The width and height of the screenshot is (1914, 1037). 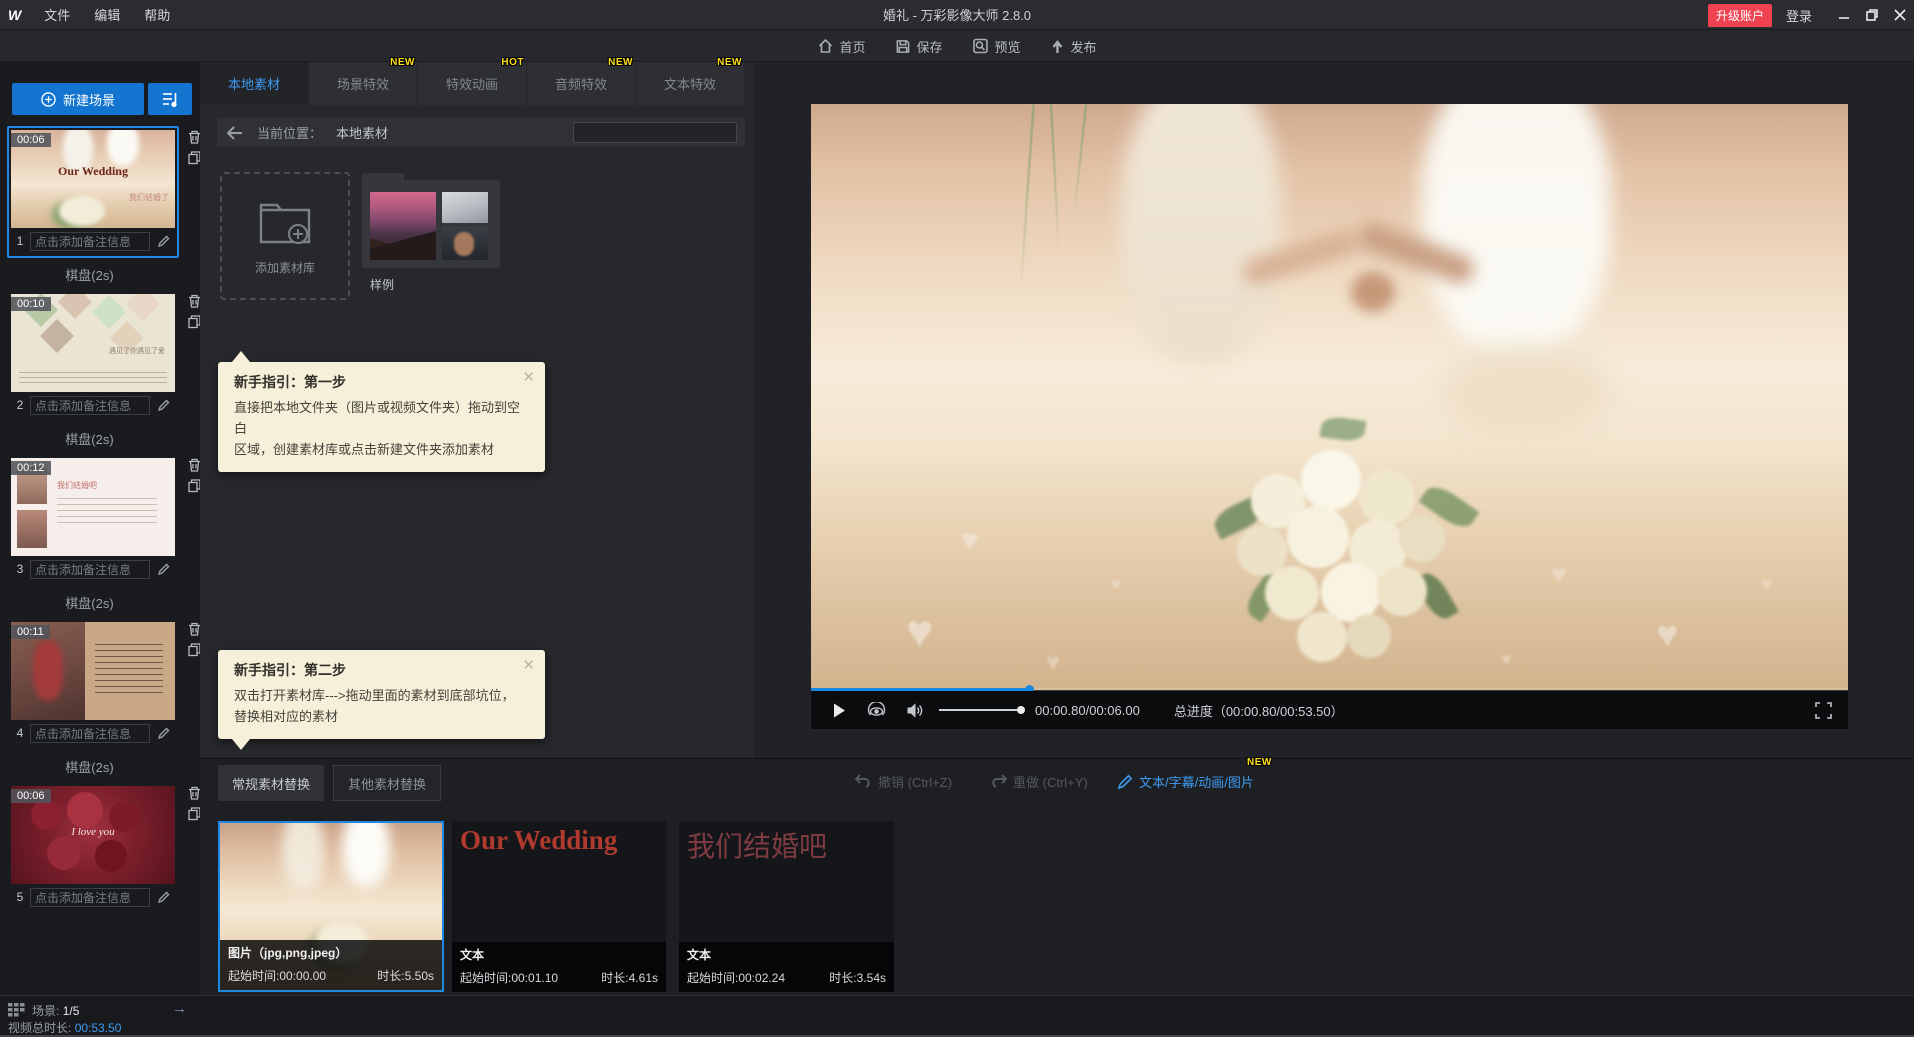 What do you see at coordinates (919, 46) in the screenshot?
I see `save-button: 保存` at bounding box center [919, 46].